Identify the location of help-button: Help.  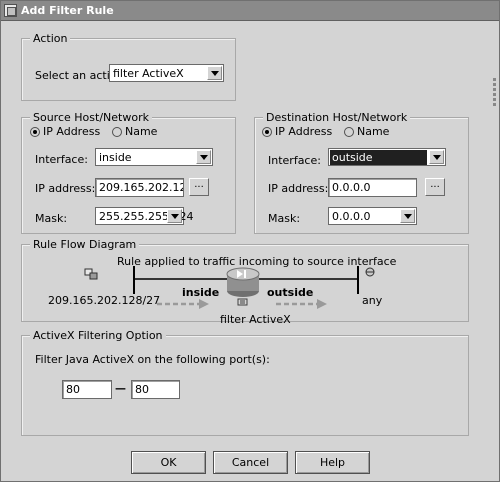
(332, 462).